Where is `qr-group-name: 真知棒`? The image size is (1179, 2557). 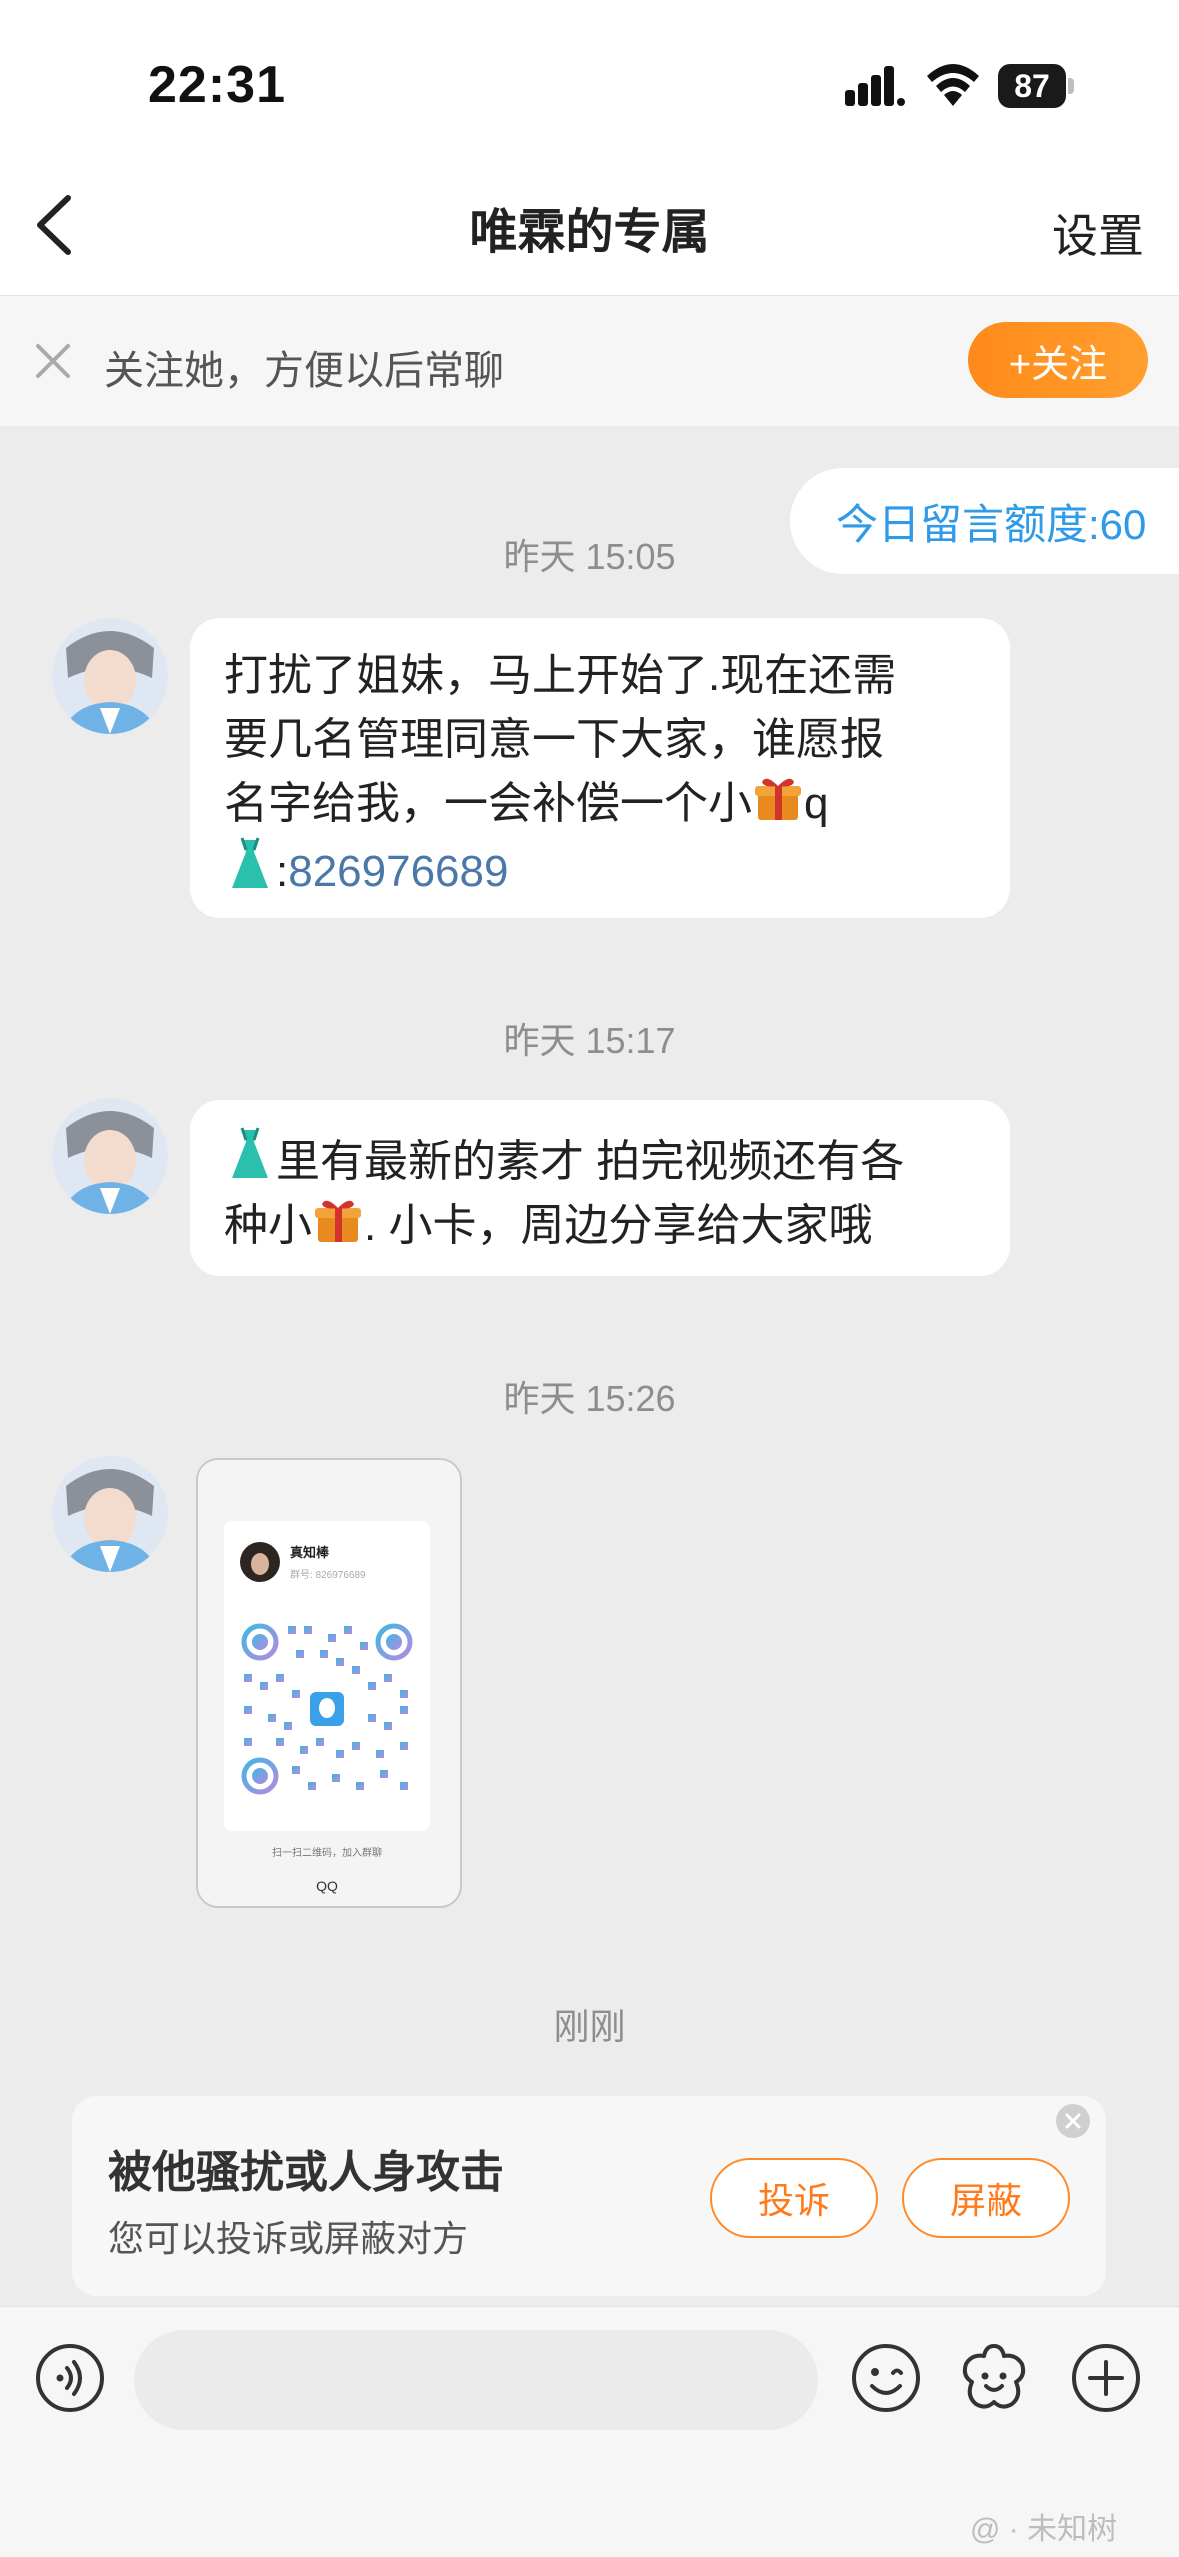 qr-group-name: 真知棒 is located at coordinates (310, 1552).